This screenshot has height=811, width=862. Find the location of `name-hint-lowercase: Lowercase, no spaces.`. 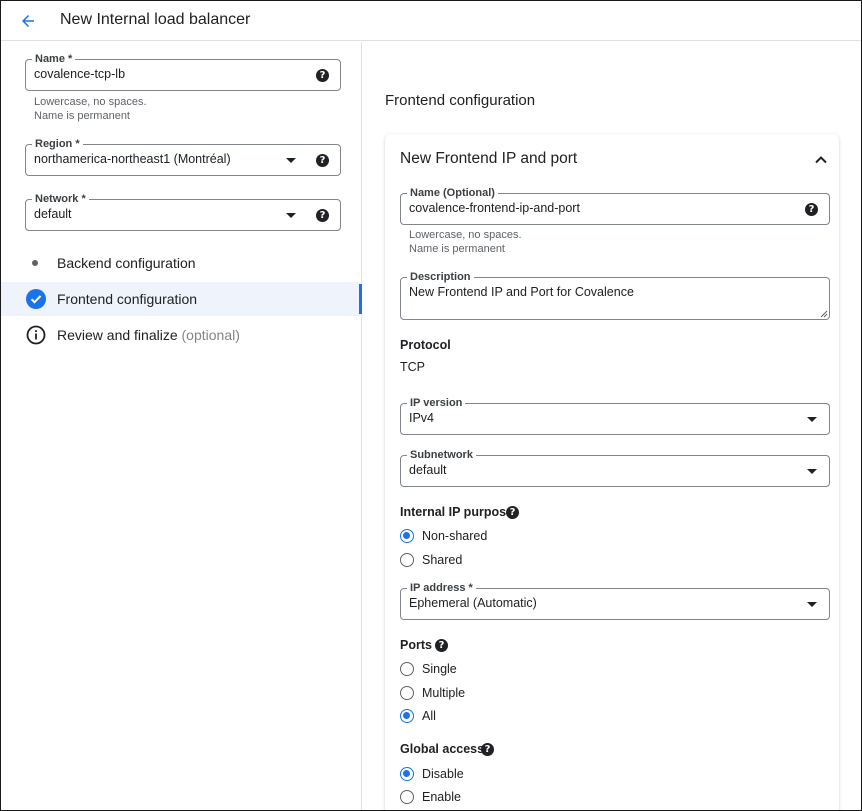

name-hint-lowercase: Lowercase, no spaces. is located at coordinates (90, 102).